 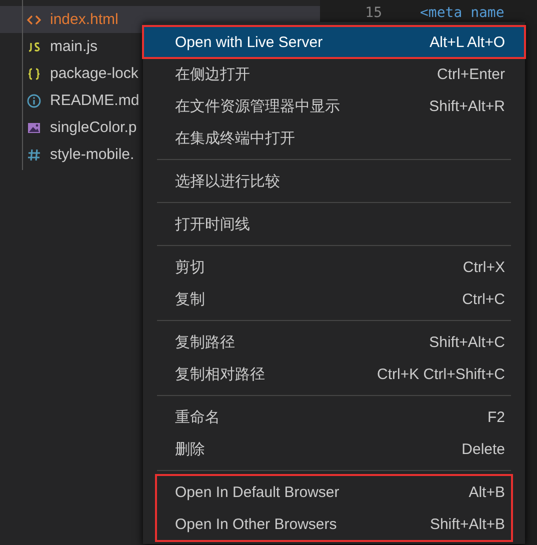 What do you see at coordinates (462, 13) in the screenshot?
I see `code-line: <meta name` at bounding box center [462, 13].